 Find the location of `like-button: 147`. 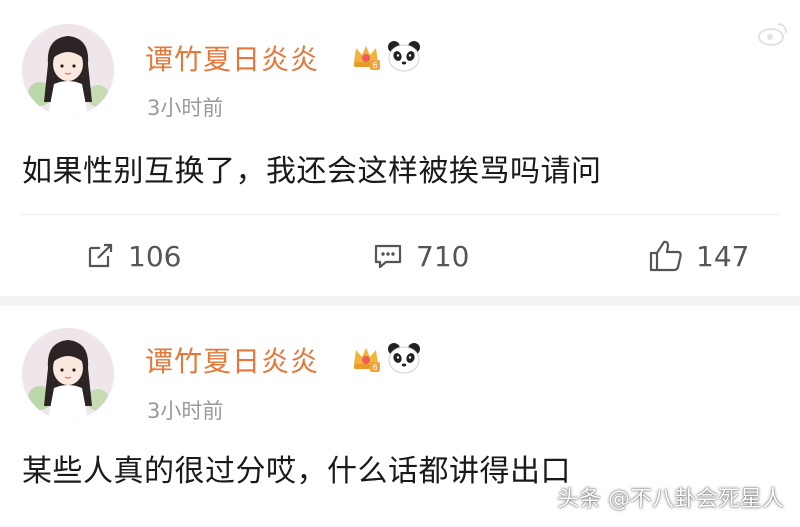

like-button: 147 is located at coordinates (698, 256).